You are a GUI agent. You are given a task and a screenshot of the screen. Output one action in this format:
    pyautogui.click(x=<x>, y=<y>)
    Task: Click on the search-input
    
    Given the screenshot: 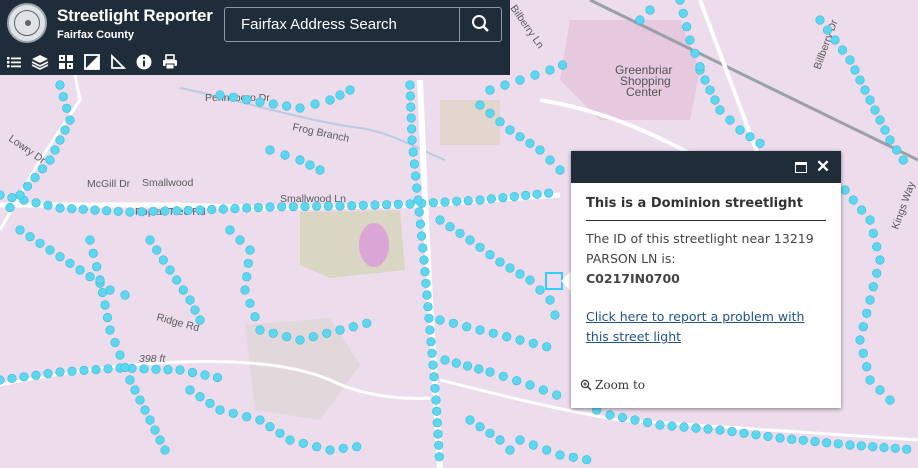 What is the action you would take?
    pyautogui.click(x=342, y=24)
    